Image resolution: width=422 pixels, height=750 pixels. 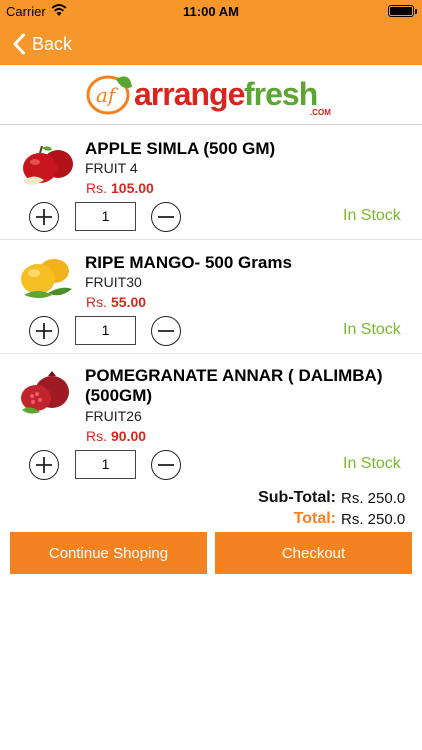 What do you see at coordinates (373, 519) in the screenshot?
I see `total-value: Rs. 250.0` at bounding box center [373, 519].